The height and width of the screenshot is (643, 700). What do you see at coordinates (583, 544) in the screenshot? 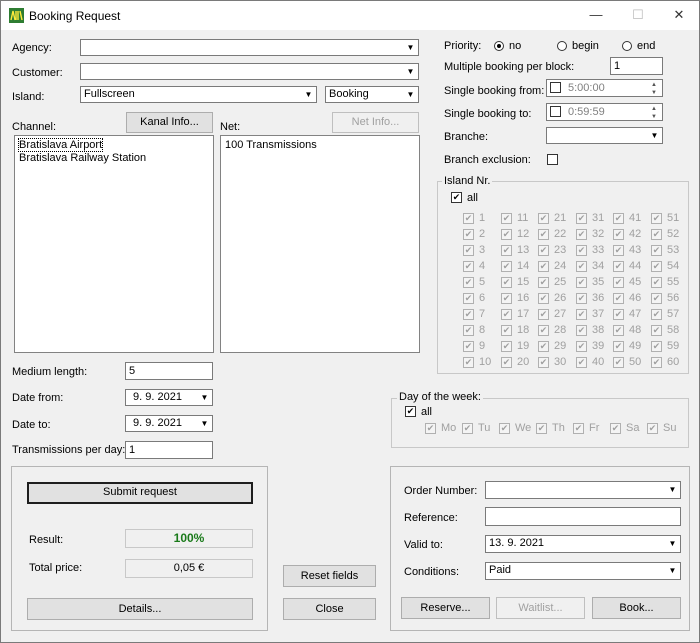
I see `valid-to-picker: 13. 9. 2021 ▼` at bounding box center [583, 544].